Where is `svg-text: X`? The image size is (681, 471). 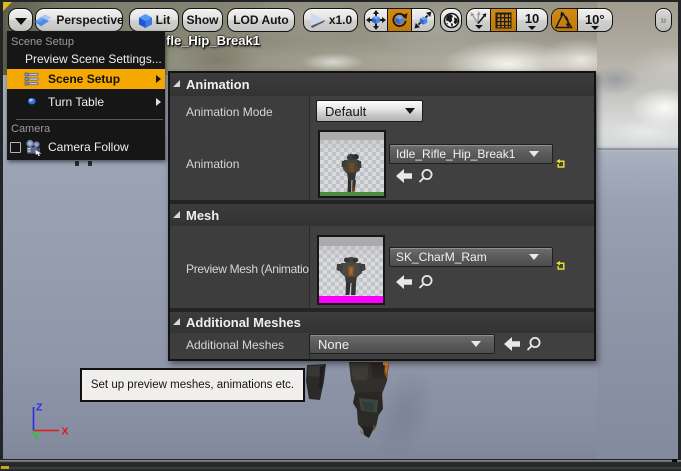 svg-text: X is located at coordinates (65, 432).